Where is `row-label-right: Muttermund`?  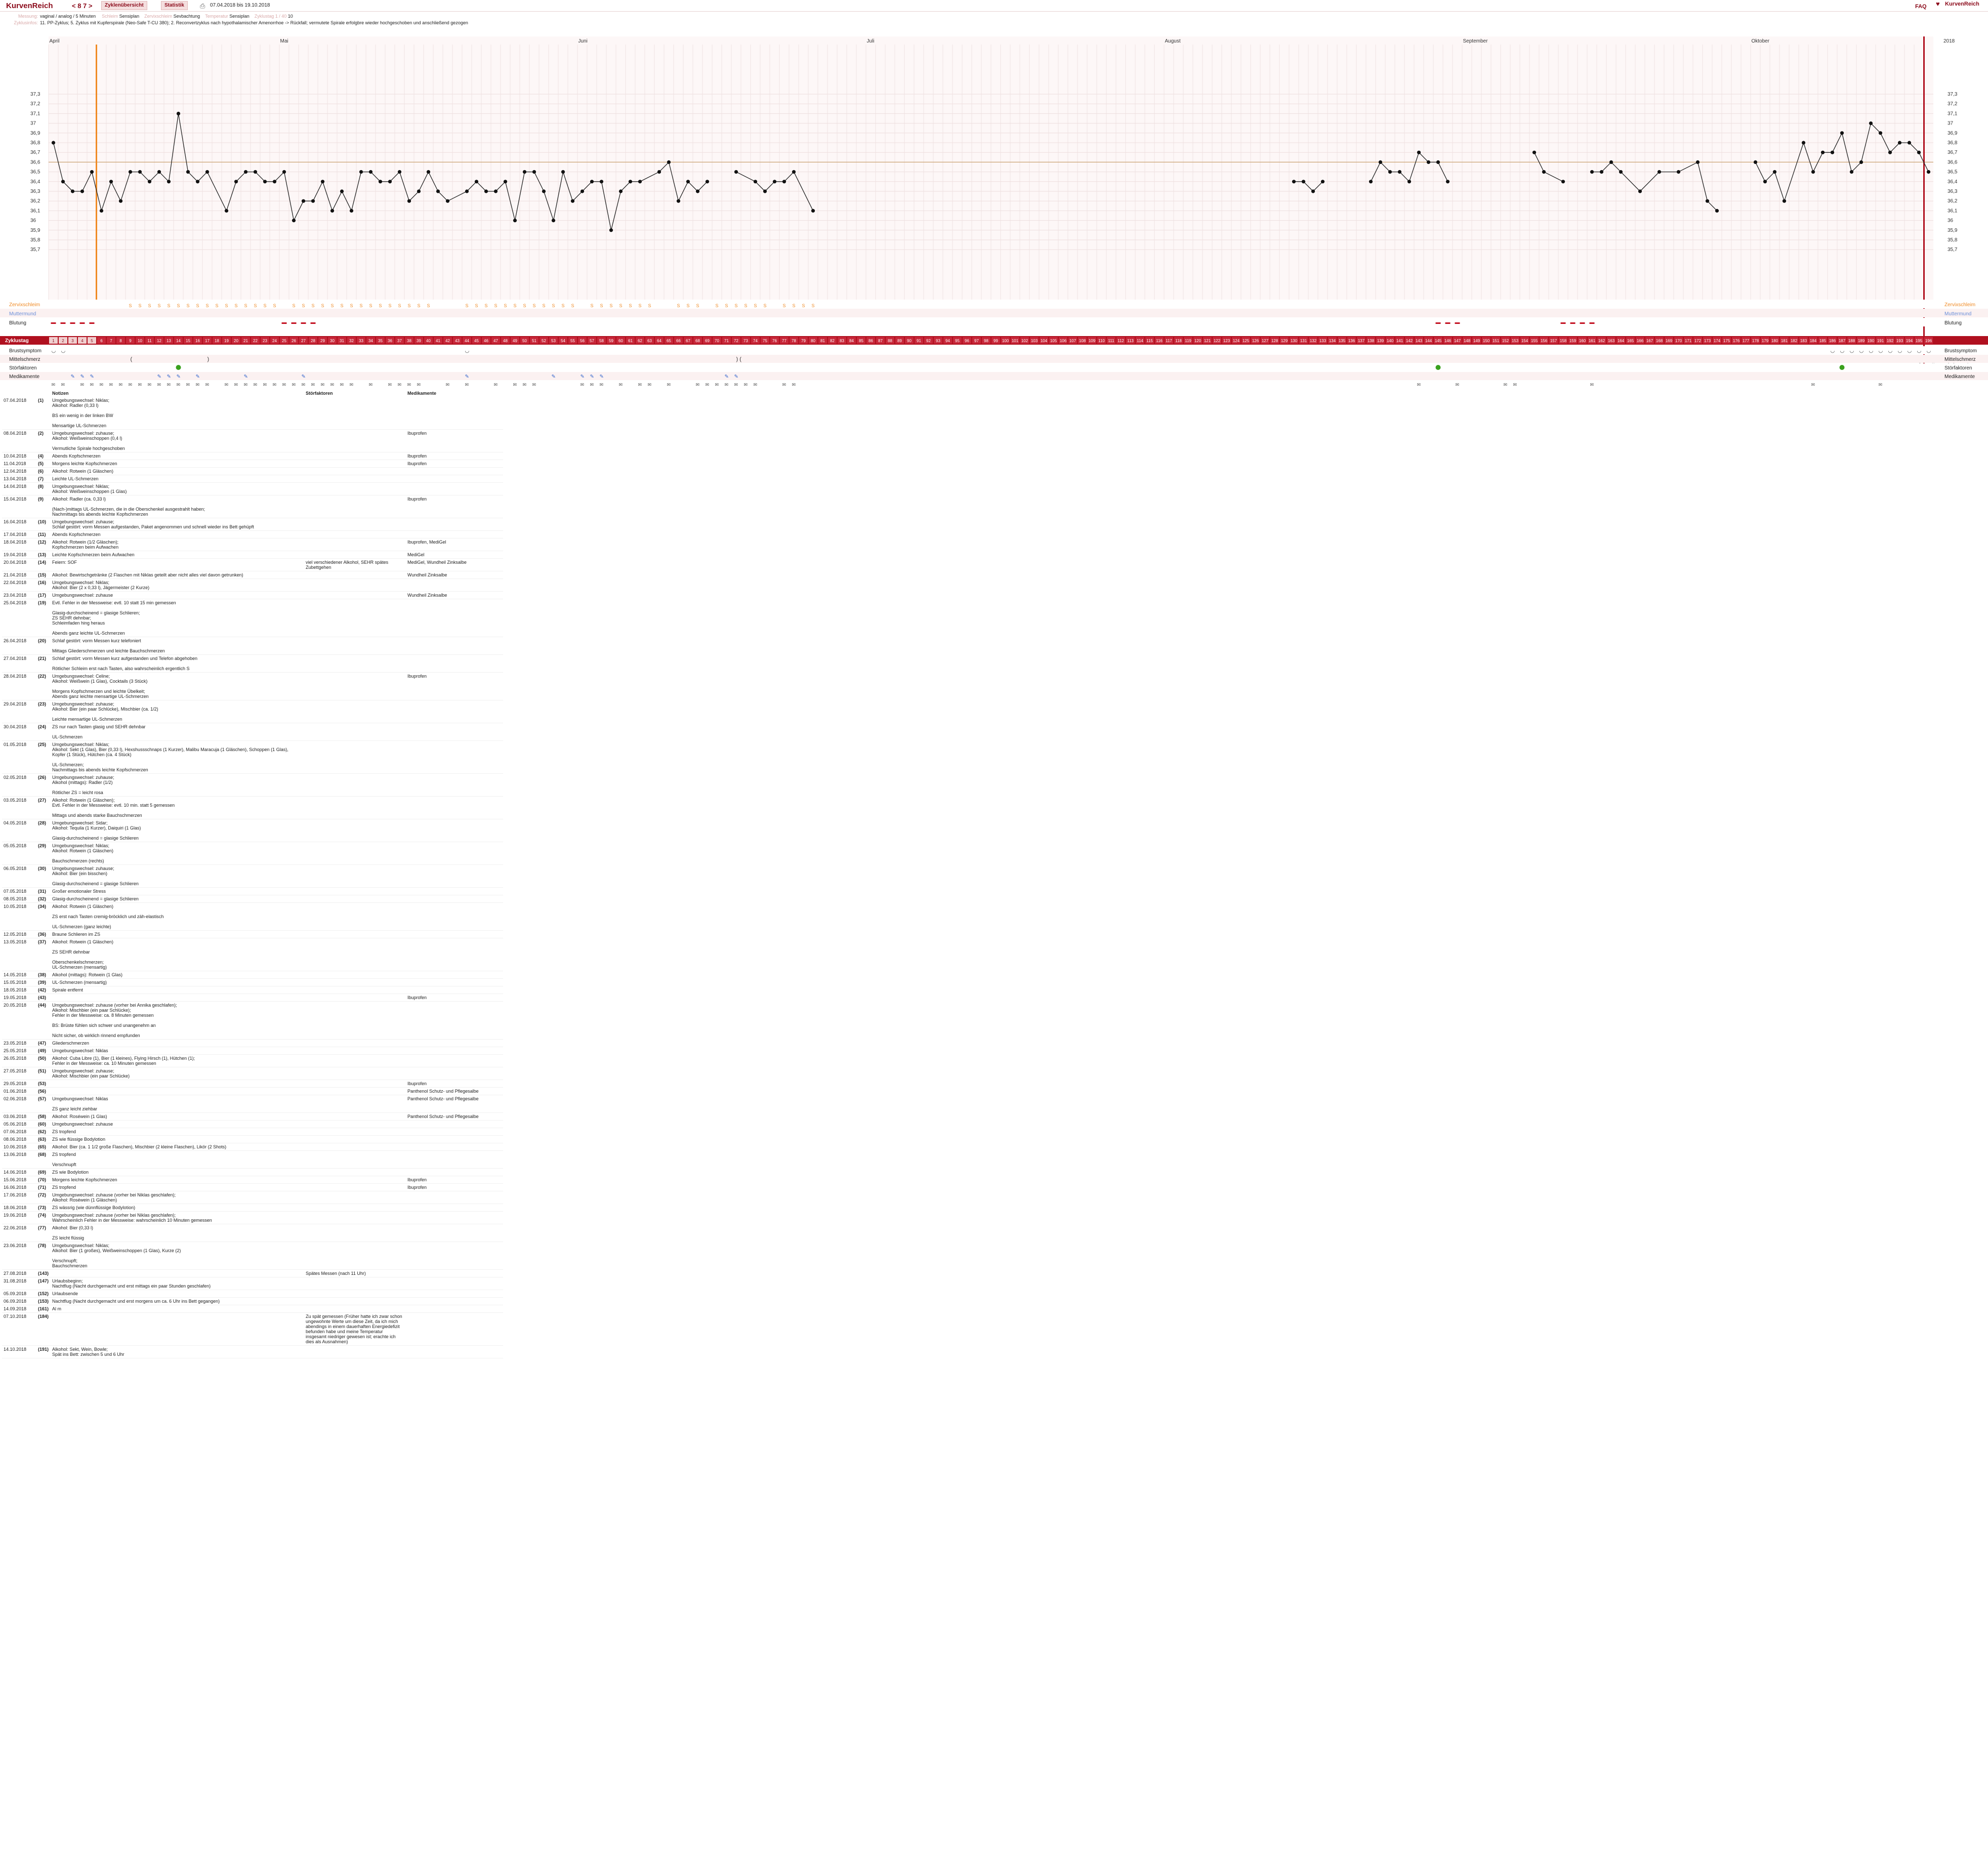 row-label-right: Muttermund is located at coordinates (1957, 314).